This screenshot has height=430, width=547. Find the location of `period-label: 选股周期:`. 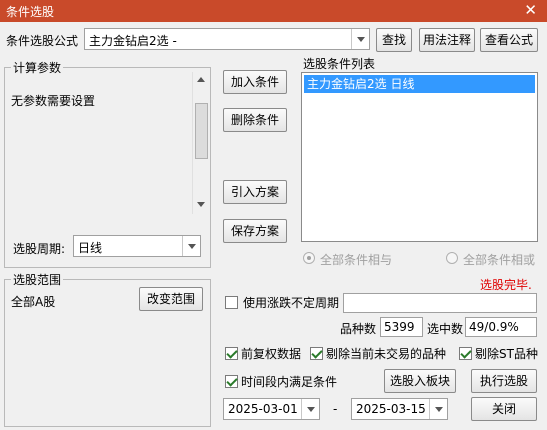

period-label: 选股周期: is located at coordinates (39, 249).